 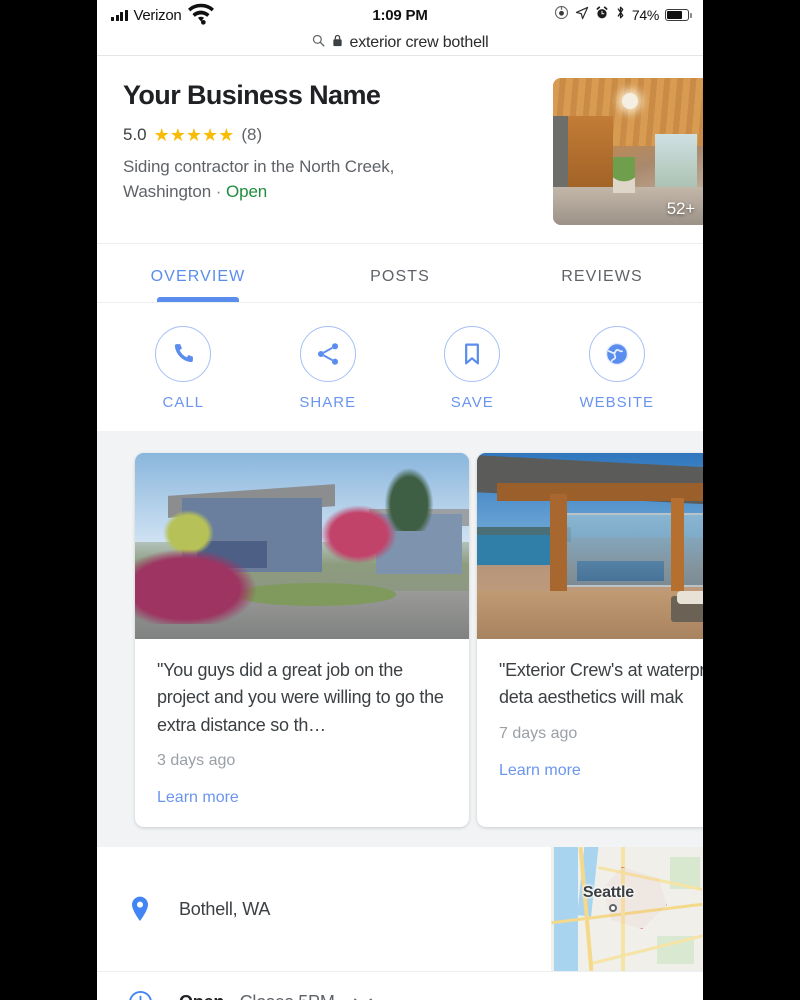 I want to click on battery-icon, so click(x=678, y=15).